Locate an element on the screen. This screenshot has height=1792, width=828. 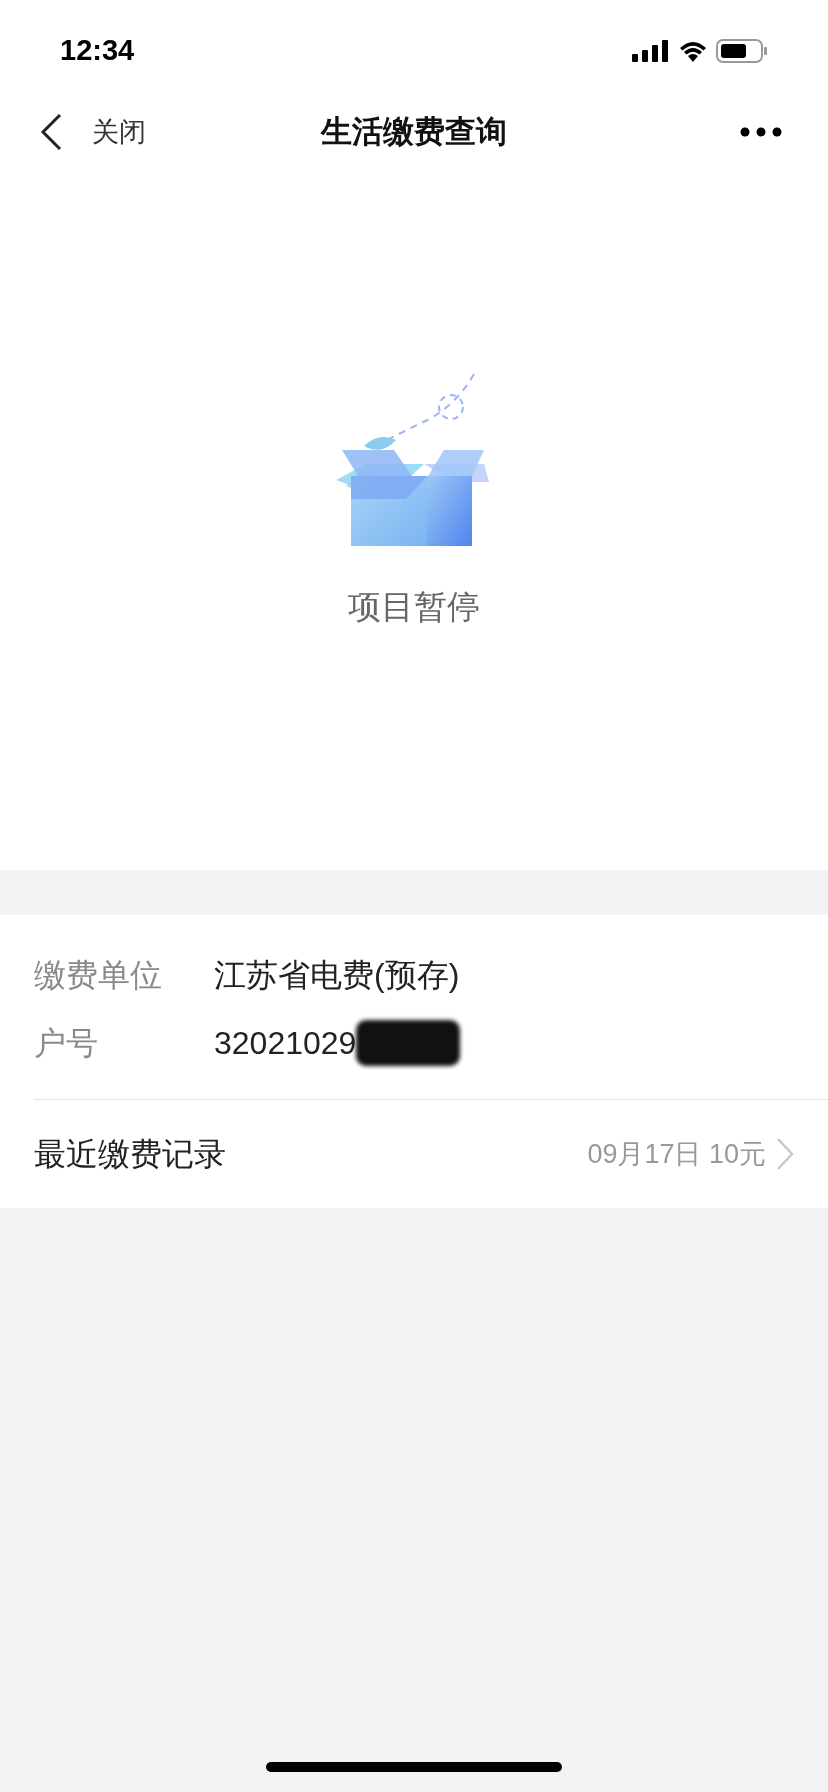
page-title: 生活缴费查询 is located at coordinates (414, 131).